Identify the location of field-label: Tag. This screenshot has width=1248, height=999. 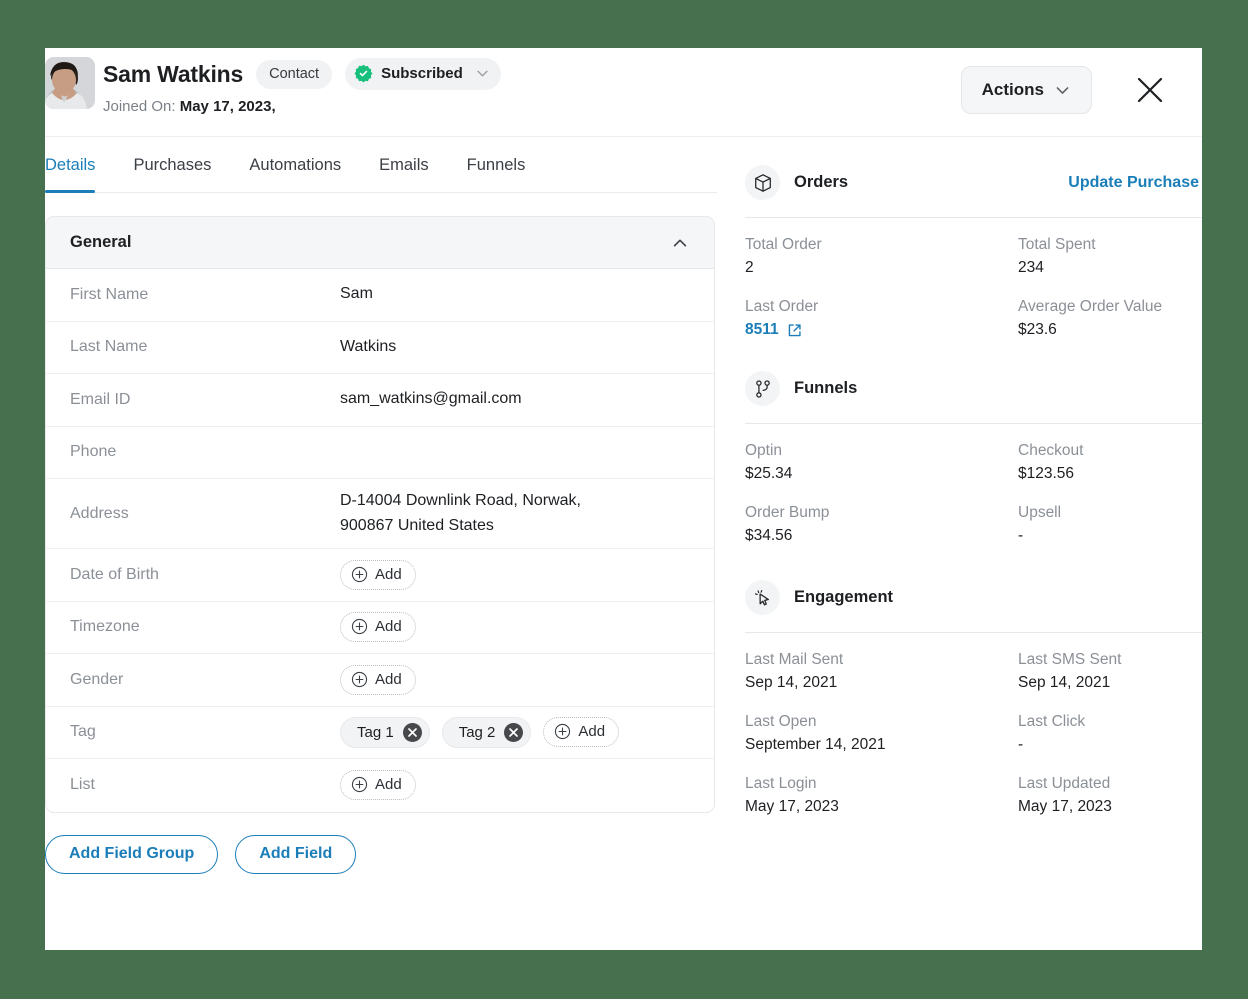
(83, 732).